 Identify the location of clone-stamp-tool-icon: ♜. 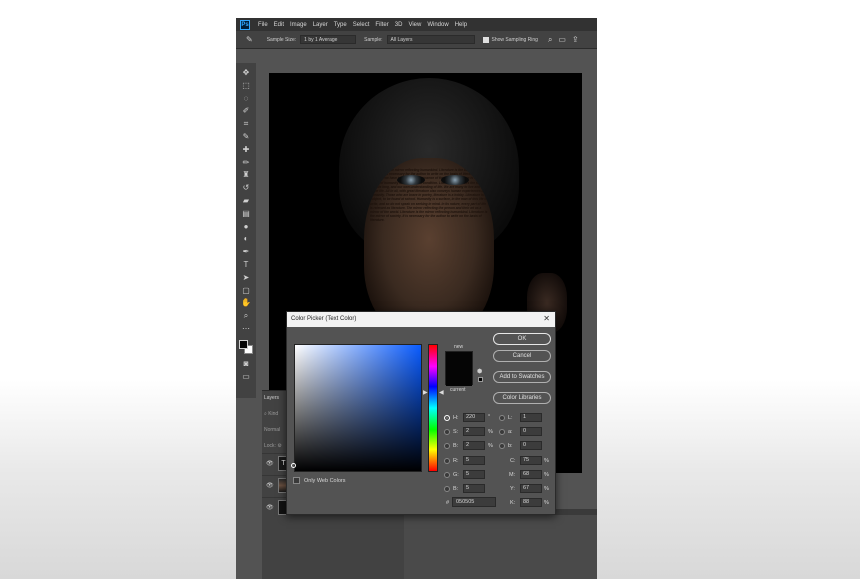
(246, 175).